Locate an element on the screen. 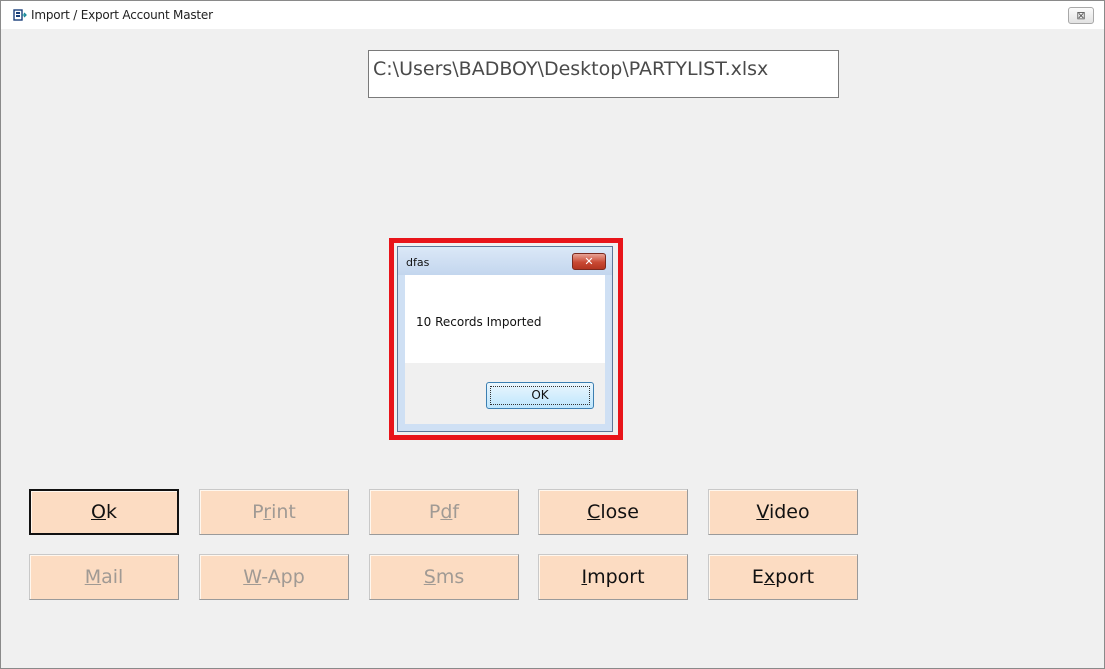 Image resolution: width=1105 pixels, height=669 pixels. video-label-post: ideo is located at coordinates (789, 512).